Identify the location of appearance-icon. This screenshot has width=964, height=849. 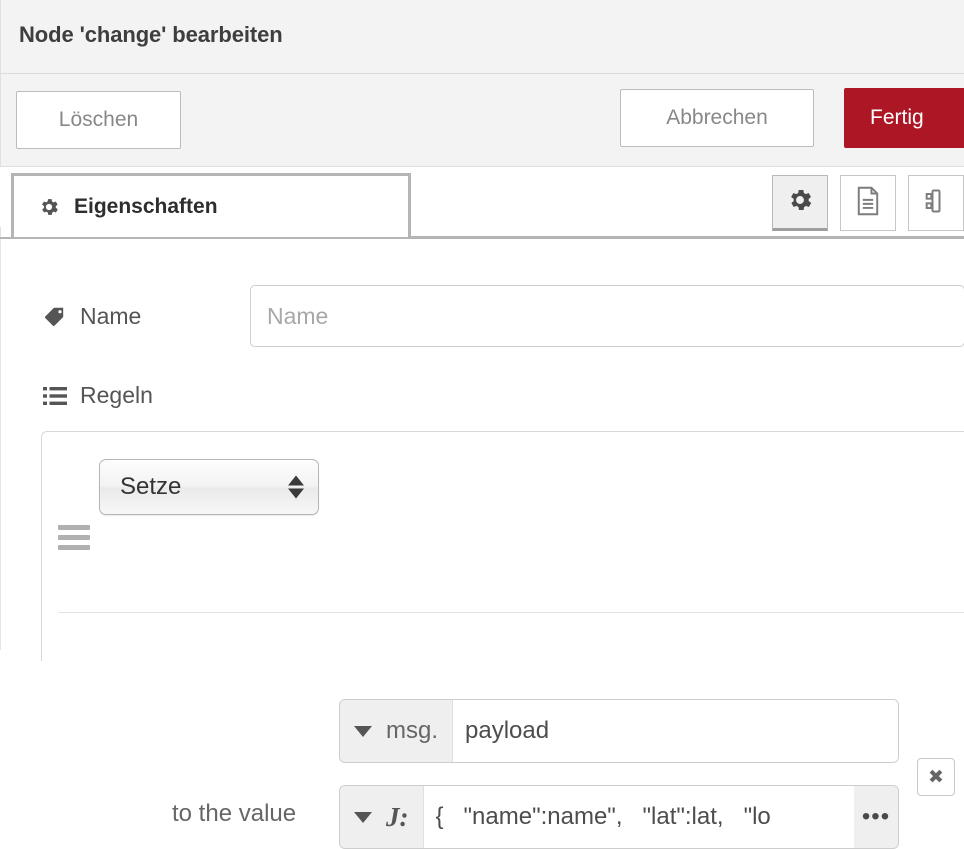
(936, 203).